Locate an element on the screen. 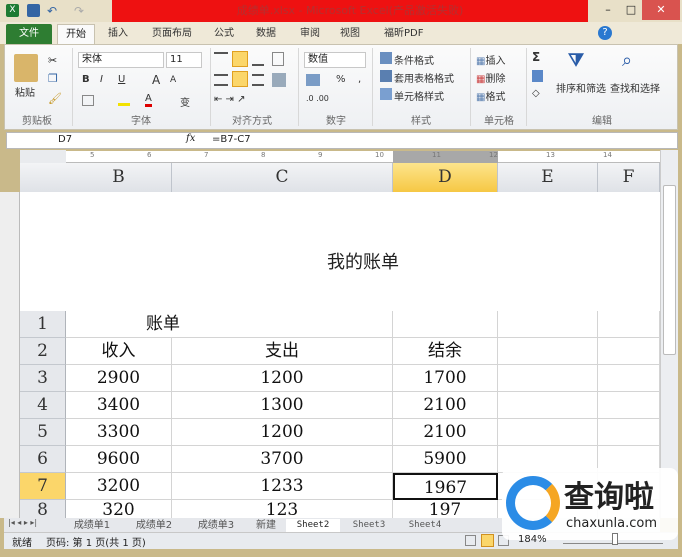 Image resolution: width=682 pixels, height=557 pixels. copy-icon: ❐ is located at coordinates (53, 78).